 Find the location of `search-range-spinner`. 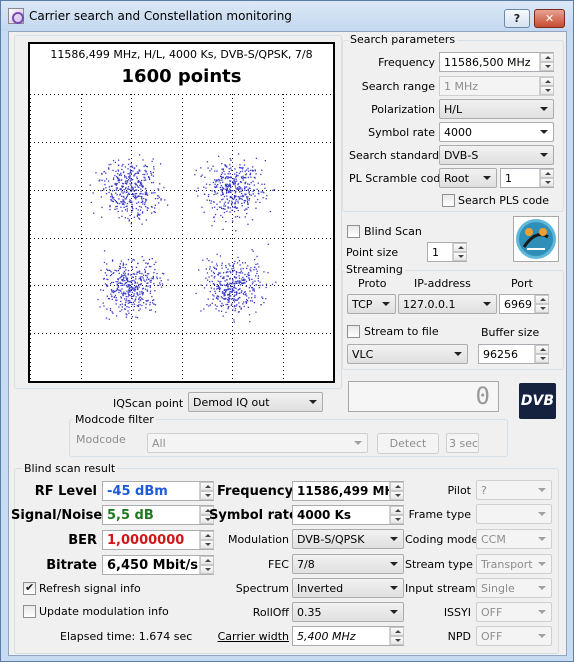

search-range-spinner is located at coordinates (546, 86).